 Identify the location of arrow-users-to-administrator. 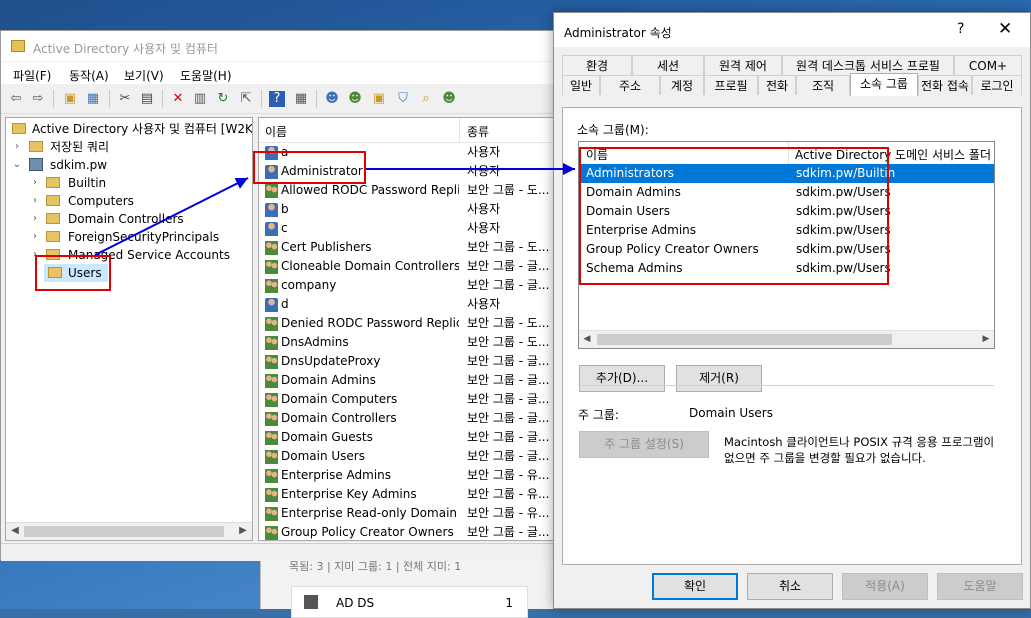
(171, 216).